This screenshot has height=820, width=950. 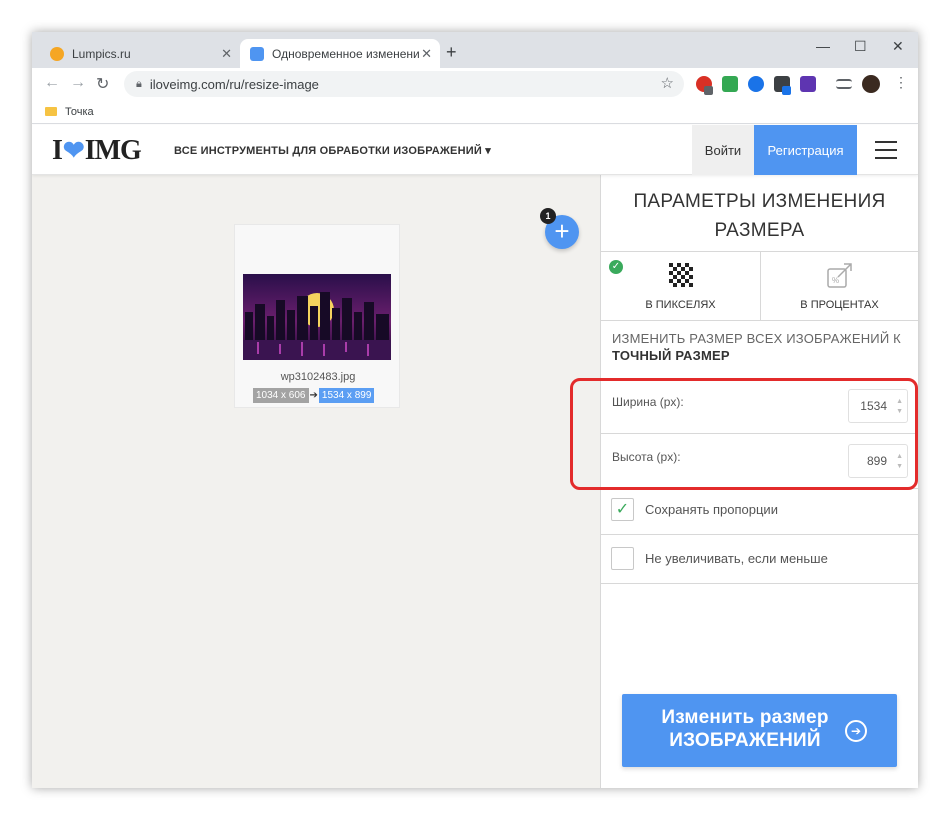 What do you see at coordinates (723, 150) in the screenshot?
I see `login-button: Войти` at bounding box center [723, 150].